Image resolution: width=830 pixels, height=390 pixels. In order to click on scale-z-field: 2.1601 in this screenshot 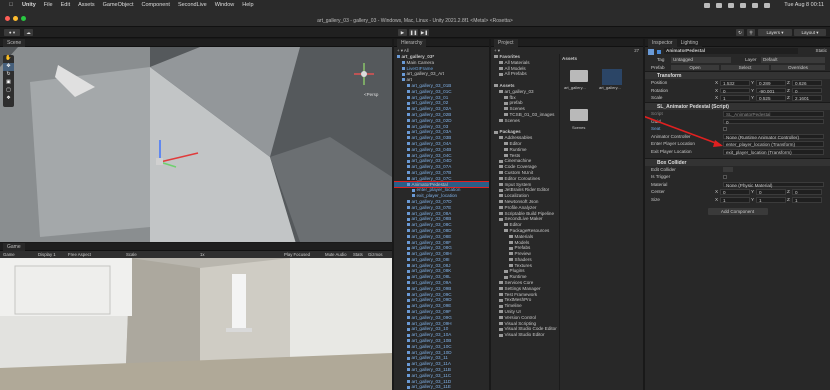, I will do `click(807, 98)`.